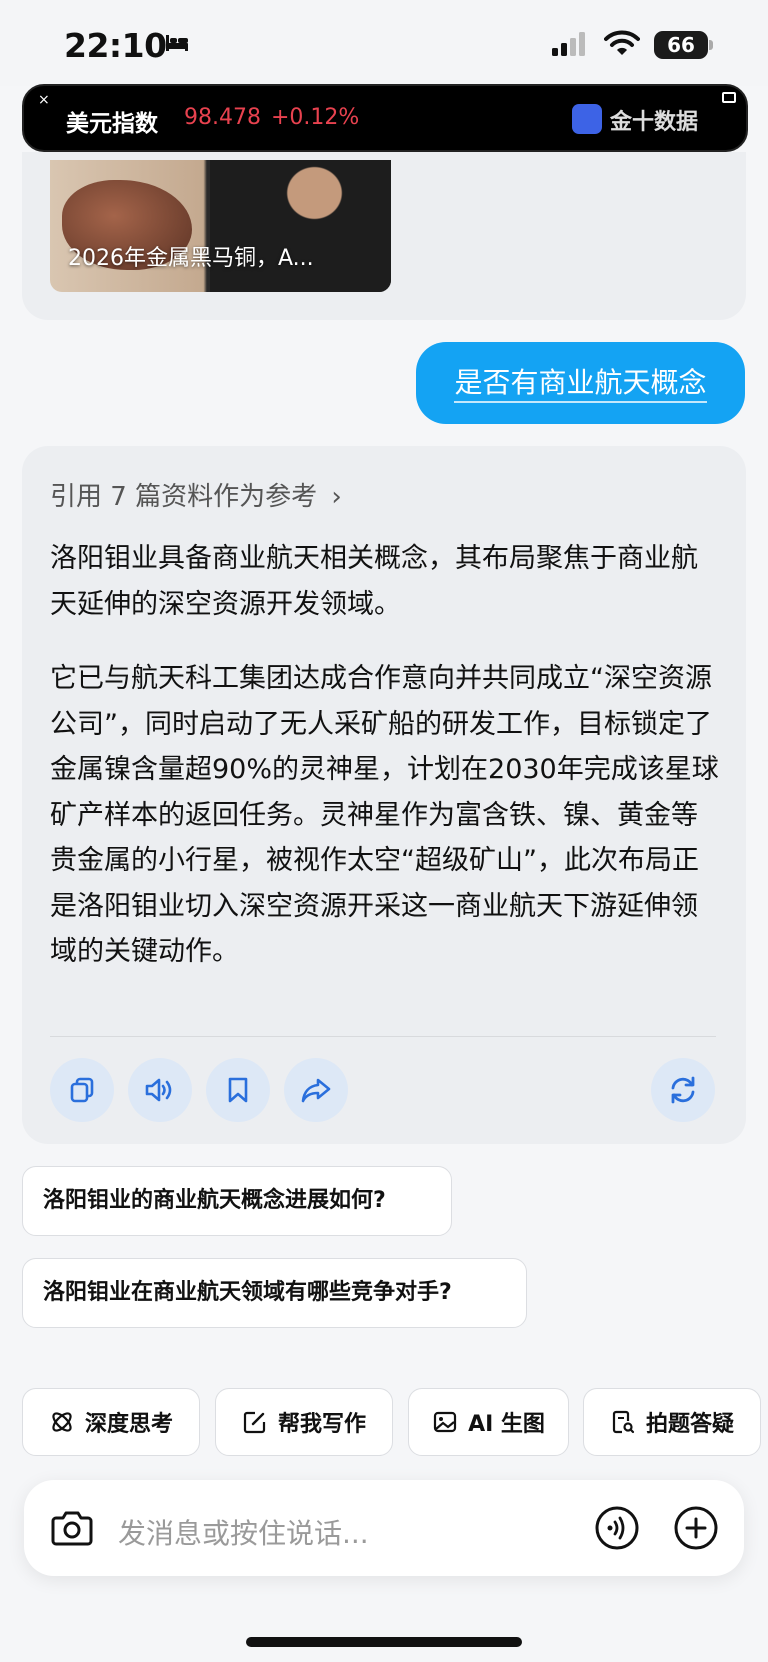 This screenshot has height=1662, width=768. I want to click on suggested-question: 洛阳钼业在商业航天领域有哪些竞争对手?, so click(274, 1293).